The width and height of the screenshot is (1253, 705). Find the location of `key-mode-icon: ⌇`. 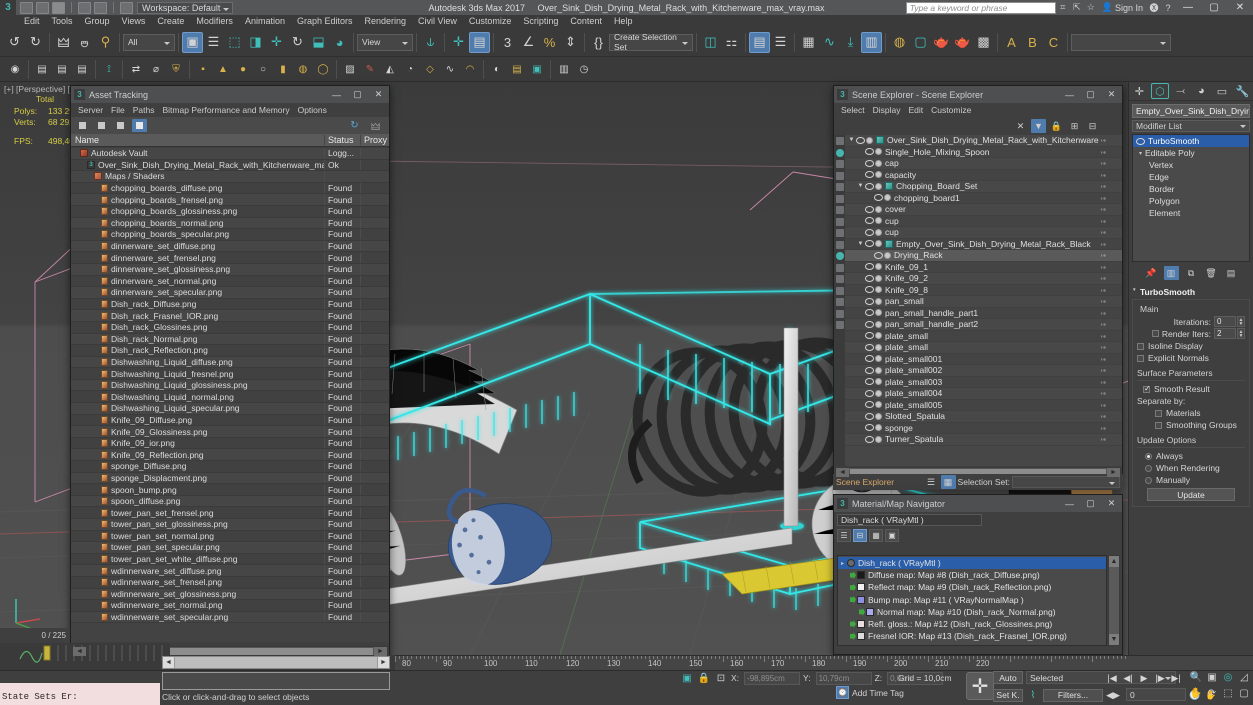

key-mode-icon: ⌇ is located at coordinates (1033, 695).